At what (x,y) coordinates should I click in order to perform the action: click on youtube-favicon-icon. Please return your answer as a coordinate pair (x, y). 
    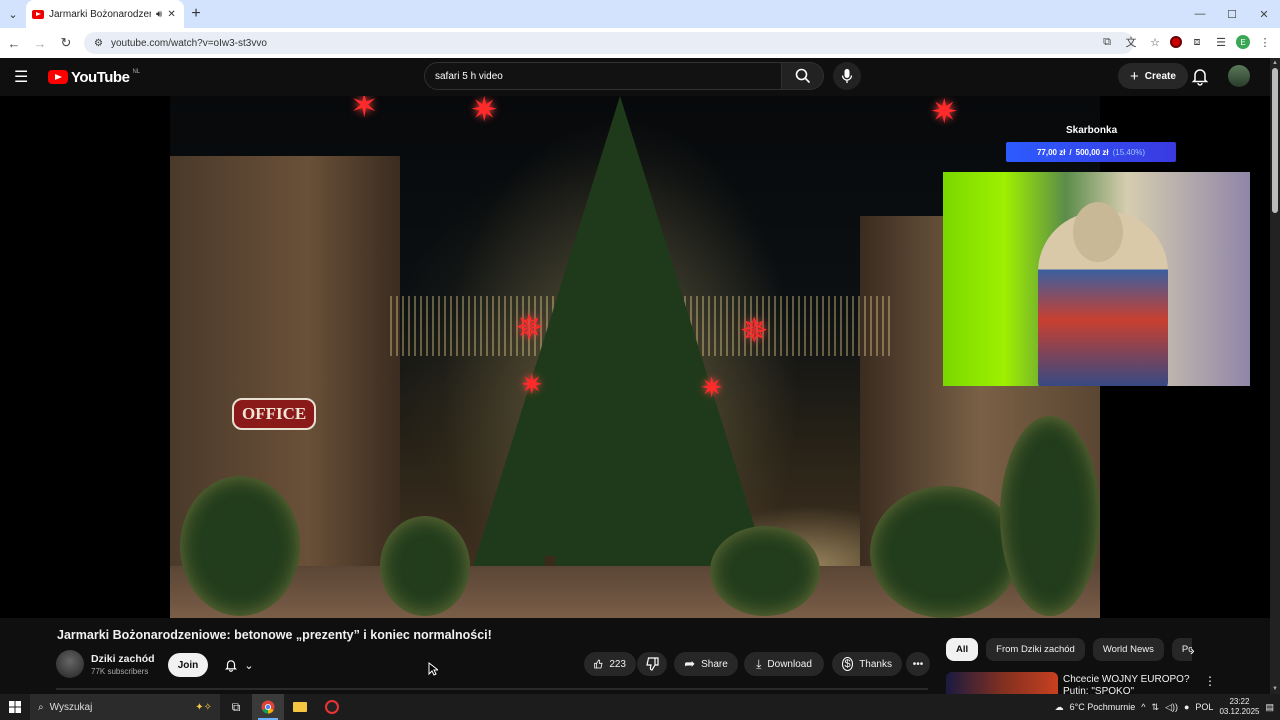
    Looking at the image, I should click on (38, 14).